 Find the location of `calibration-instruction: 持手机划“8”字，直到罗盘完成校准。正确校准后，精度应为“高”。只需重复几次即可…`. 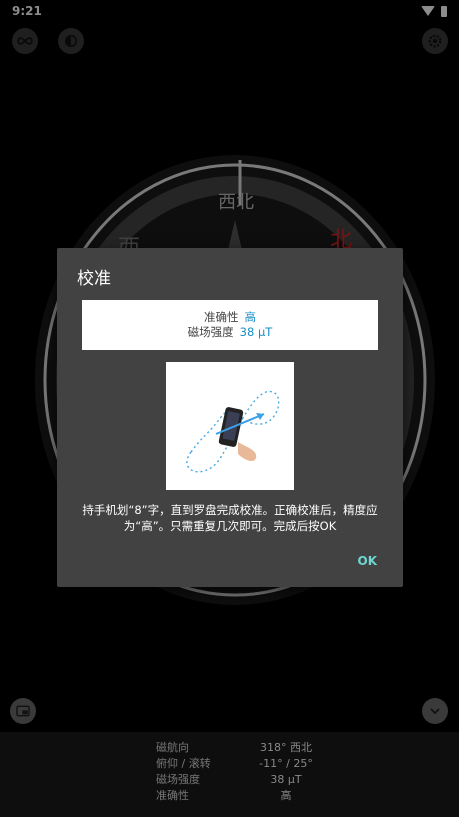

calibration-instruction: 持手机划“8”字，直到罗盘完成校准。正确校准后，精度应为“高”。只需重复几次即可… is located at coordinates (230, 518).